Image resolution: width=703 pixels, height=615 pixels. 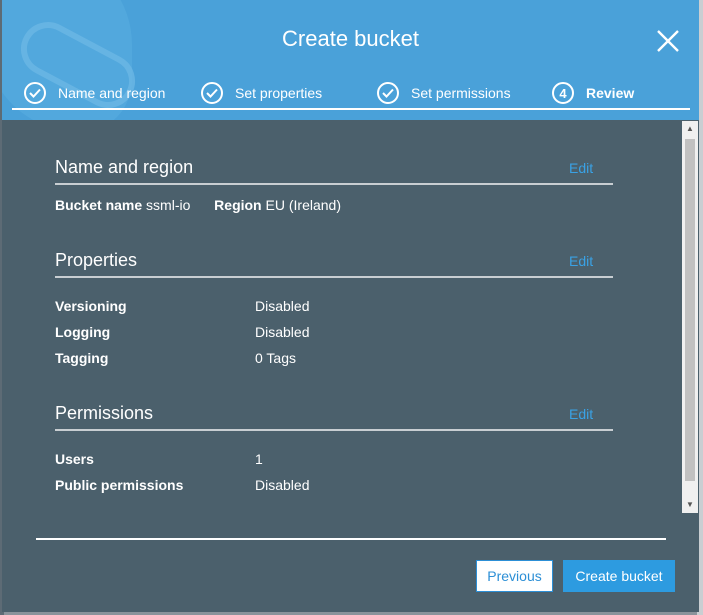 What do you see at coordinates (514, 576) in the screenshot?
I see `previous-button: Previous` at bounding box center [514, 576].